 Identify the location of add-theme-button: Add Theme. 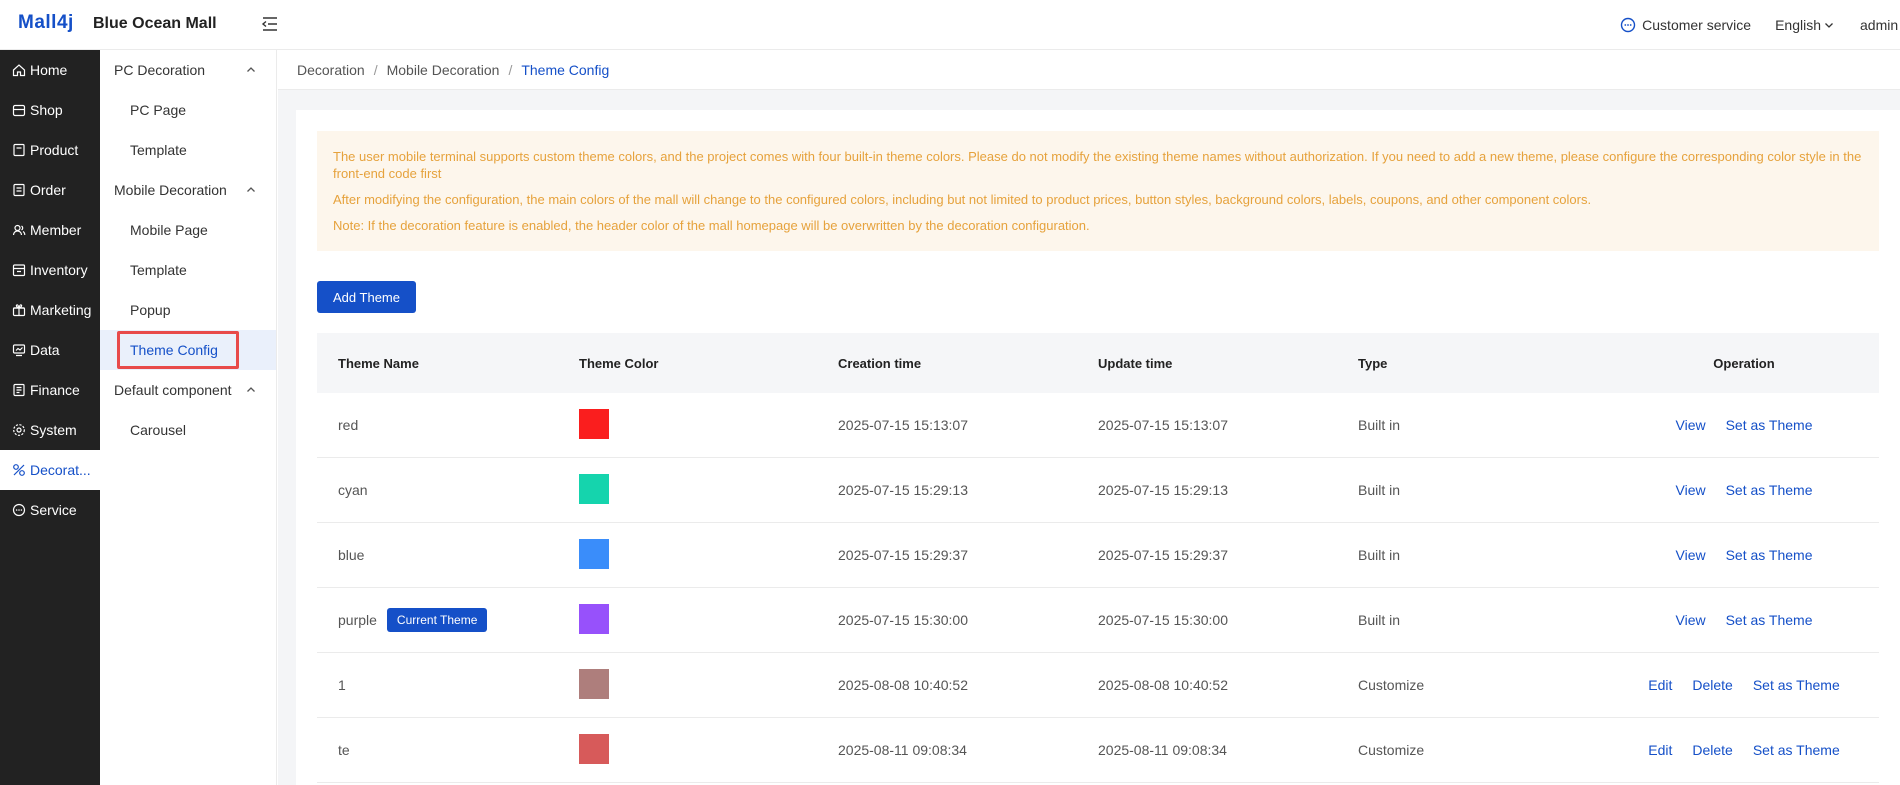
(366, 297).